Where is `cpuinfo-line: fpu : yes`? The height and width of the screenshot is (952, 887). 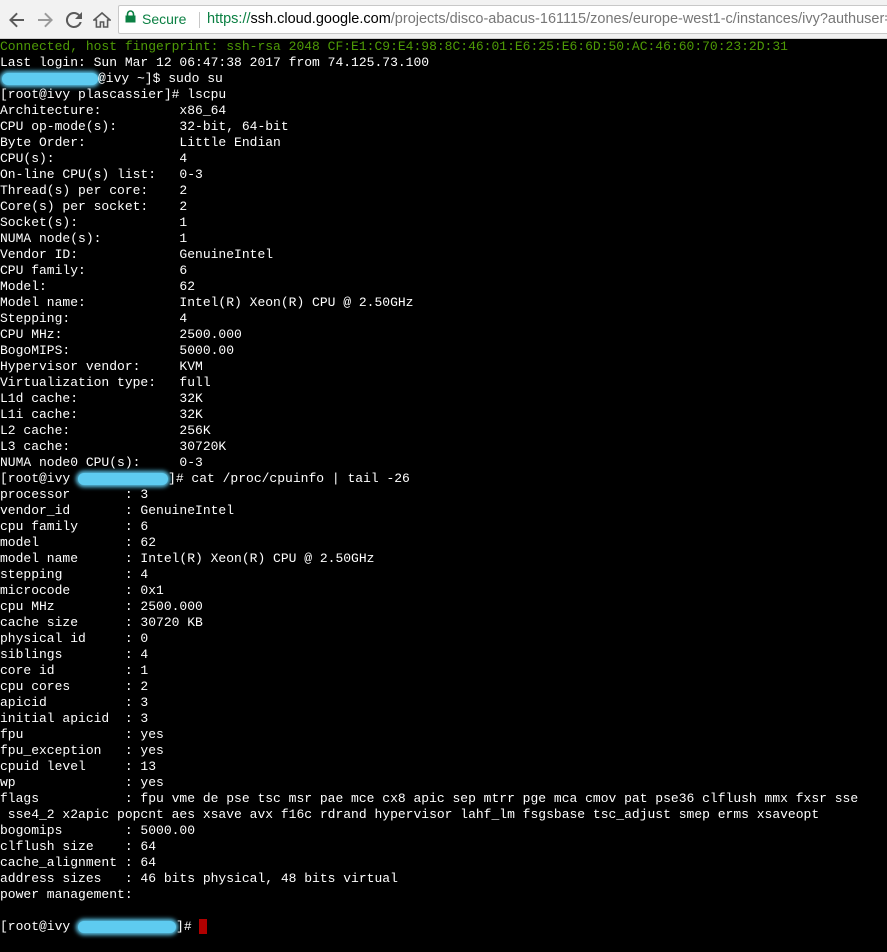
cpuinfo-line: fpu : yes is located at coordinates (82, 734).